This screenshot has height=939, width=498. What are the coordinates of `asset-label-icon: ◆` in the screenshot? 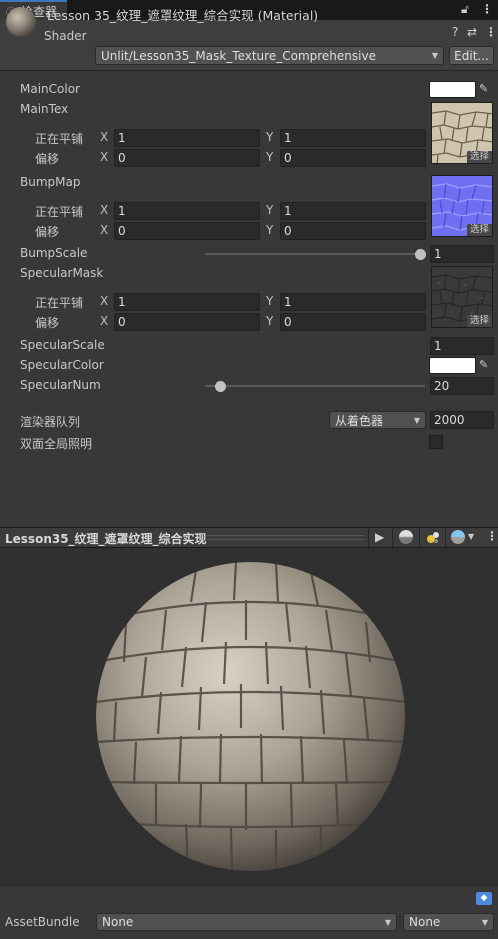 It's located at (484, 898).